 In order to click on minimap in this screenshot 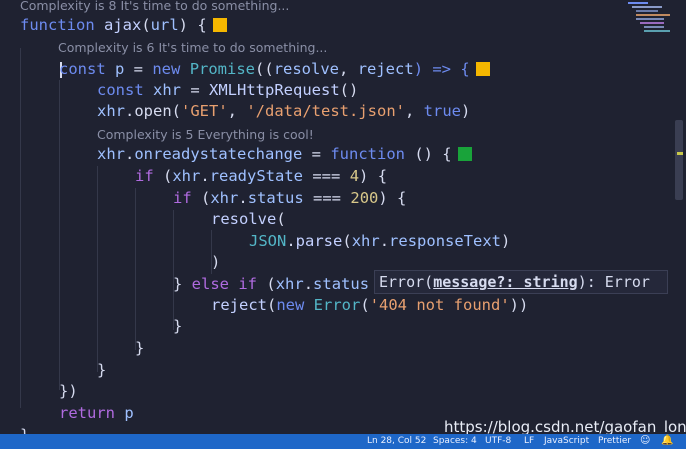, I will do `click(647, 18)`.